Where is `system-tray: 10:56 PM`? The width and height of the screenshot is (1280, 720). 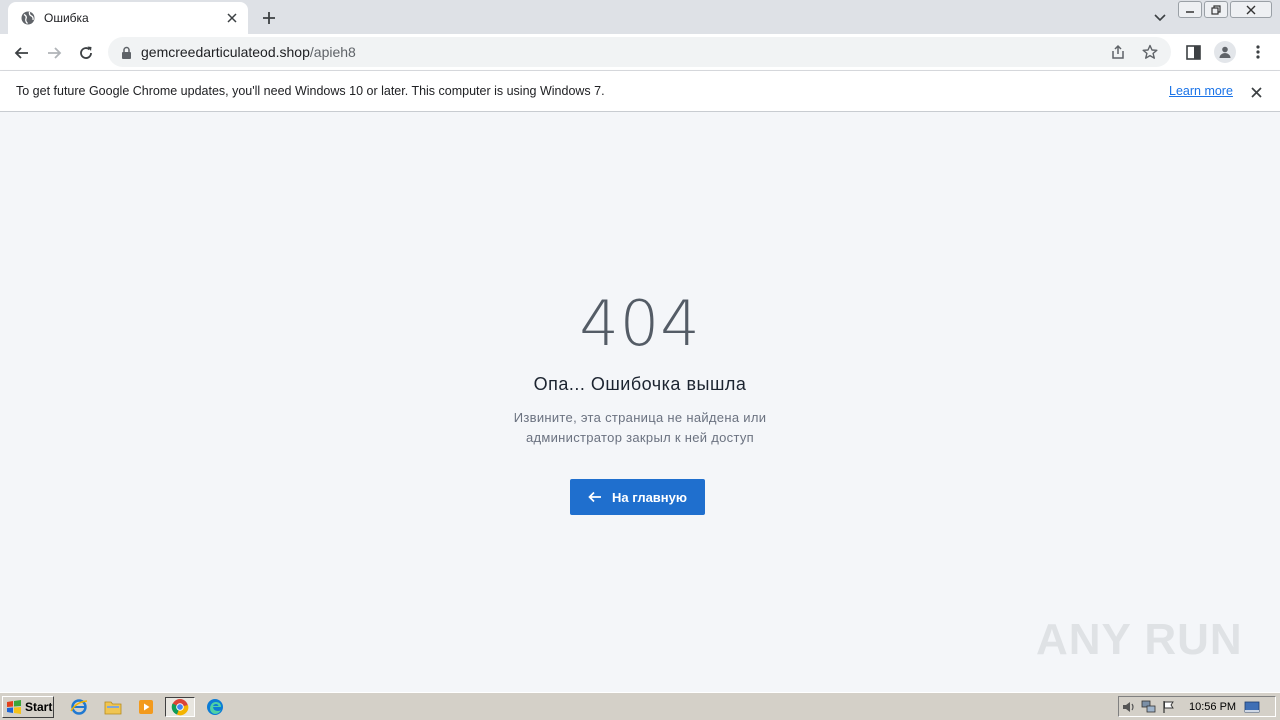 system-tray: 10:56 PM is located at coordinates (1197, 706).